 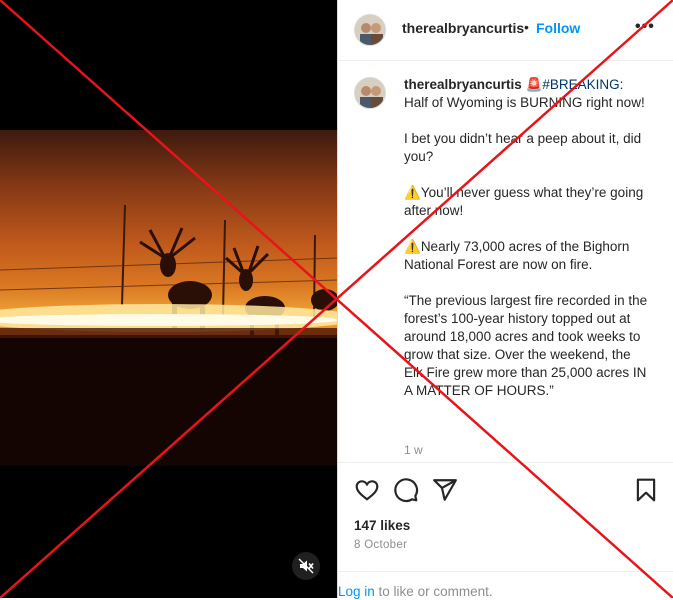 I want to click on send-icon, so click(x=445, y=490).